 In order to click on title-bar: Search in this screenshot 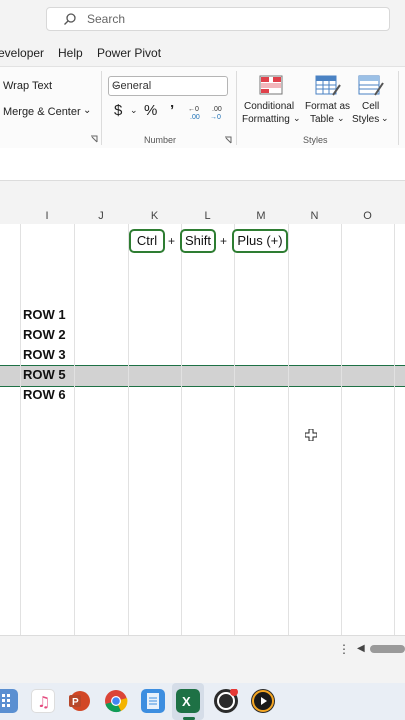, I will do `click(202, 20)`.